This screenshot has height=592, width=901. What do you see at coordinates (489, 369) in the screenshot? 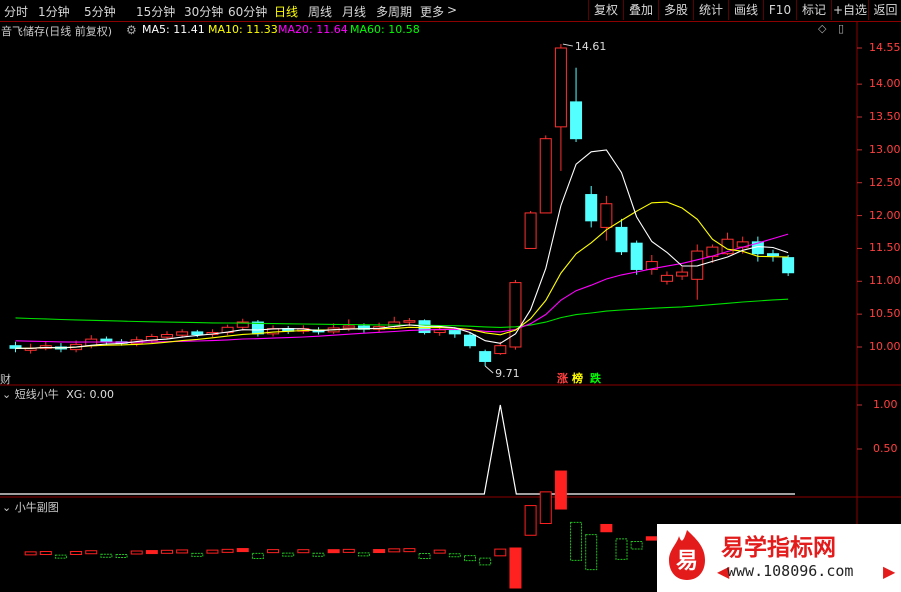
I see `low-arrow` at bounding box center [489, 369].